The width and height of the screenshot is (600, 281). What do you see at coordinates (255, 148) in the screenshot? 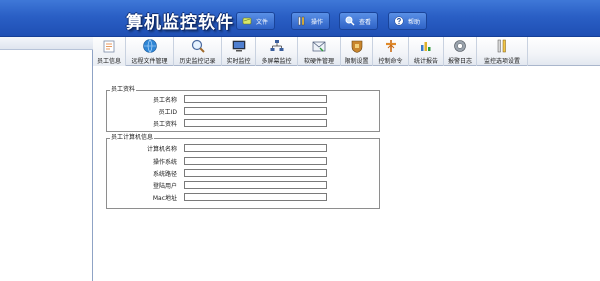
I see `computer-name-field` at bounding box center [255, 148].